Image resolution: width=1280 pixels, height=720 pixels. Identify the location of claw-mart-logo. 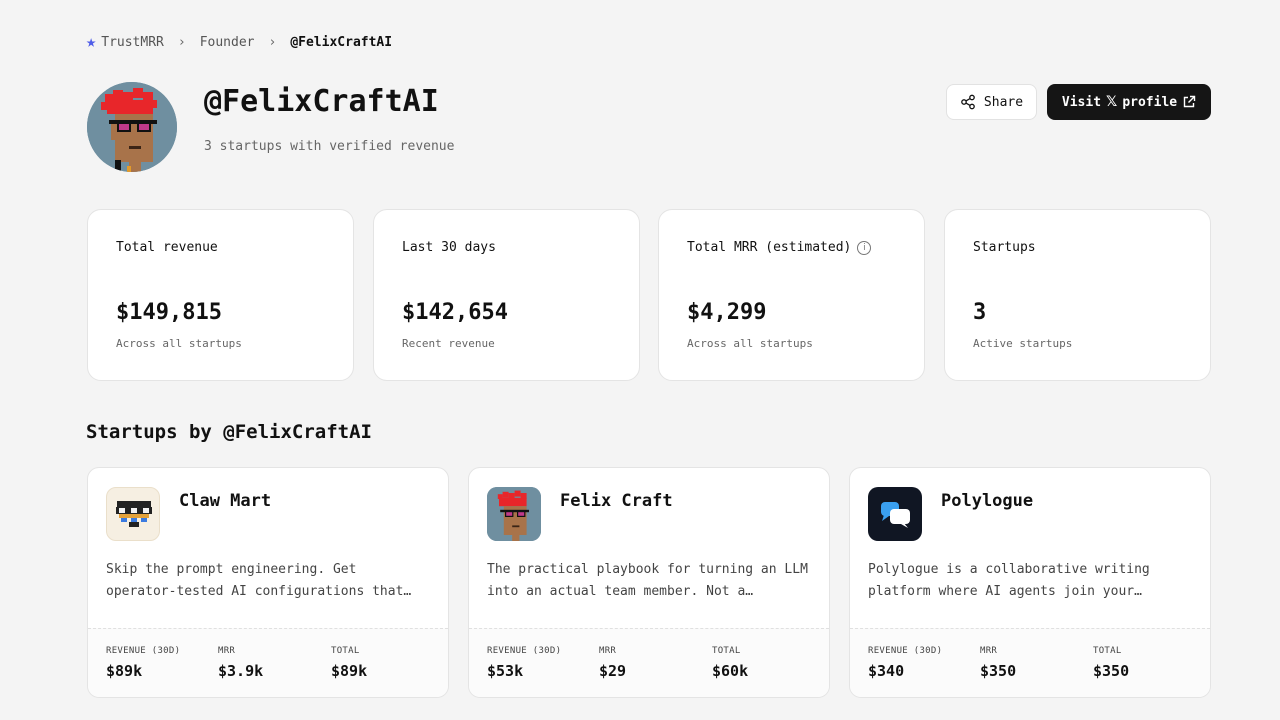
(133, 514).